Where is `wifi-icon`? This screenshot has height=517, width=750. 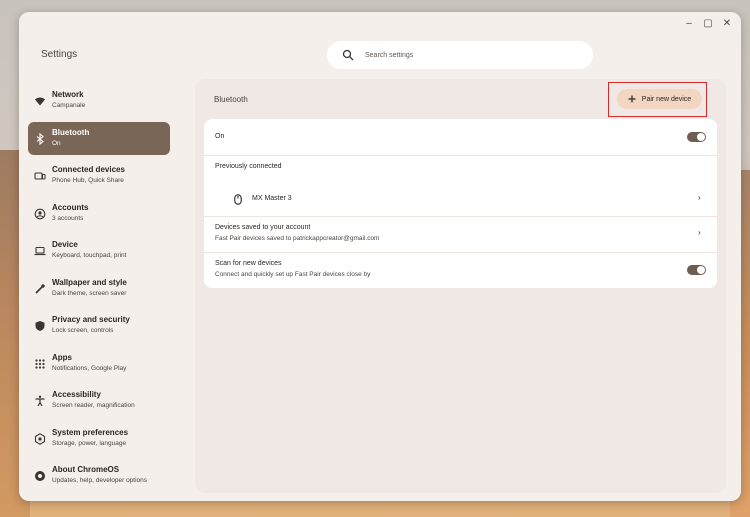 wifi-icon is located at coordinates (40, 101).